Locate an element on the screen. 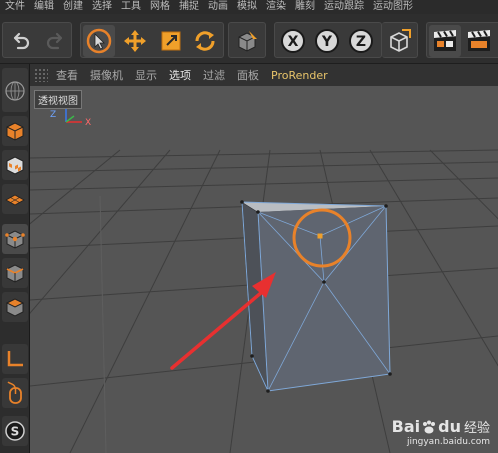 The image size is (498, 453). render-view-icon is located at coordinates (445, 40).